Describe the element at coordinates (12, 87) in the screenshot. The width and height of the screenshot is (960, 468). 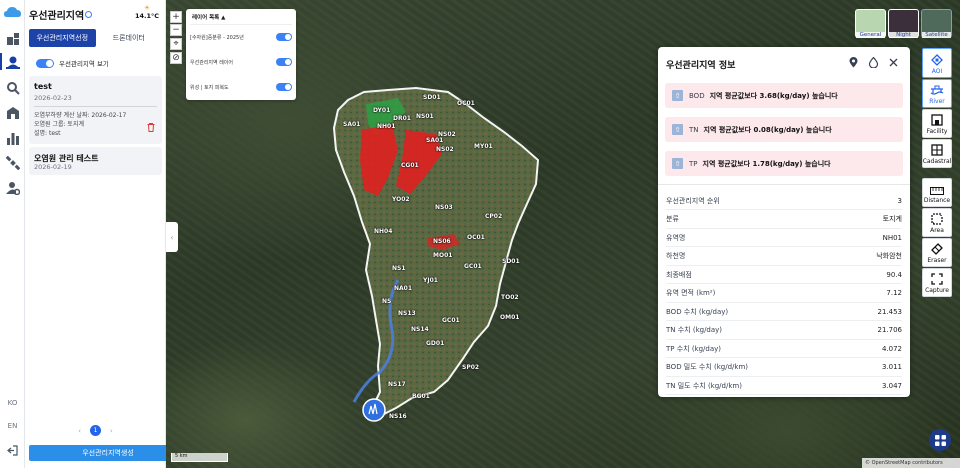
I see `analysis-icon` at that location.